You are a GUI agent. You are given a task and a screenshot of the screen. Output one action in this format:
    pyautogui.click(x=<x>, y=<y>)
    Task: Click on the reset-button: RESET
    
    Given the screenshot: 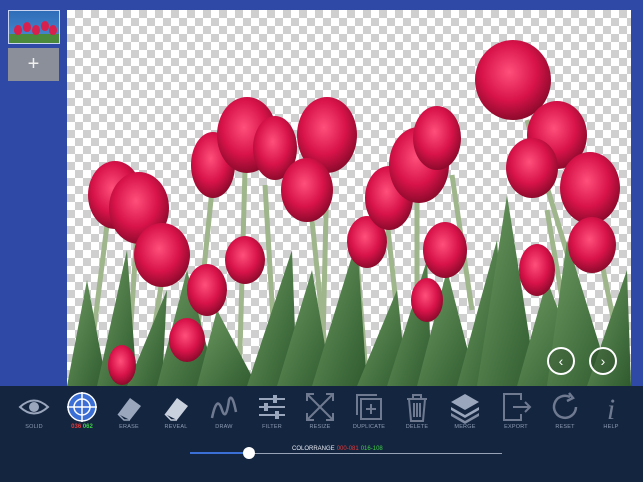 What is the action you would take?
    pyautogui.click(x=565, y=414)
    